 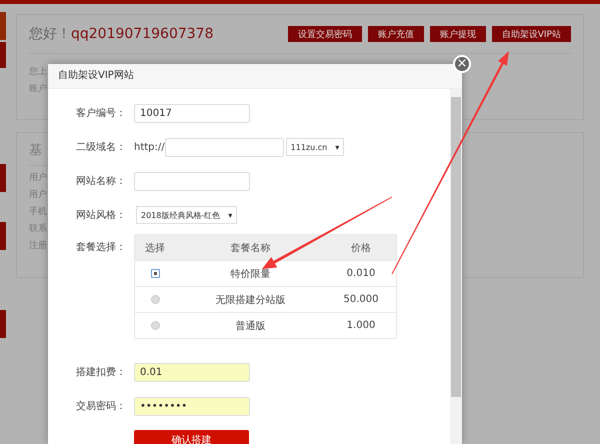 What do you see at coordinates (101, 147) in the screenshot?
I see `field-label: 二级域名：` at bounding box center [101, 147].